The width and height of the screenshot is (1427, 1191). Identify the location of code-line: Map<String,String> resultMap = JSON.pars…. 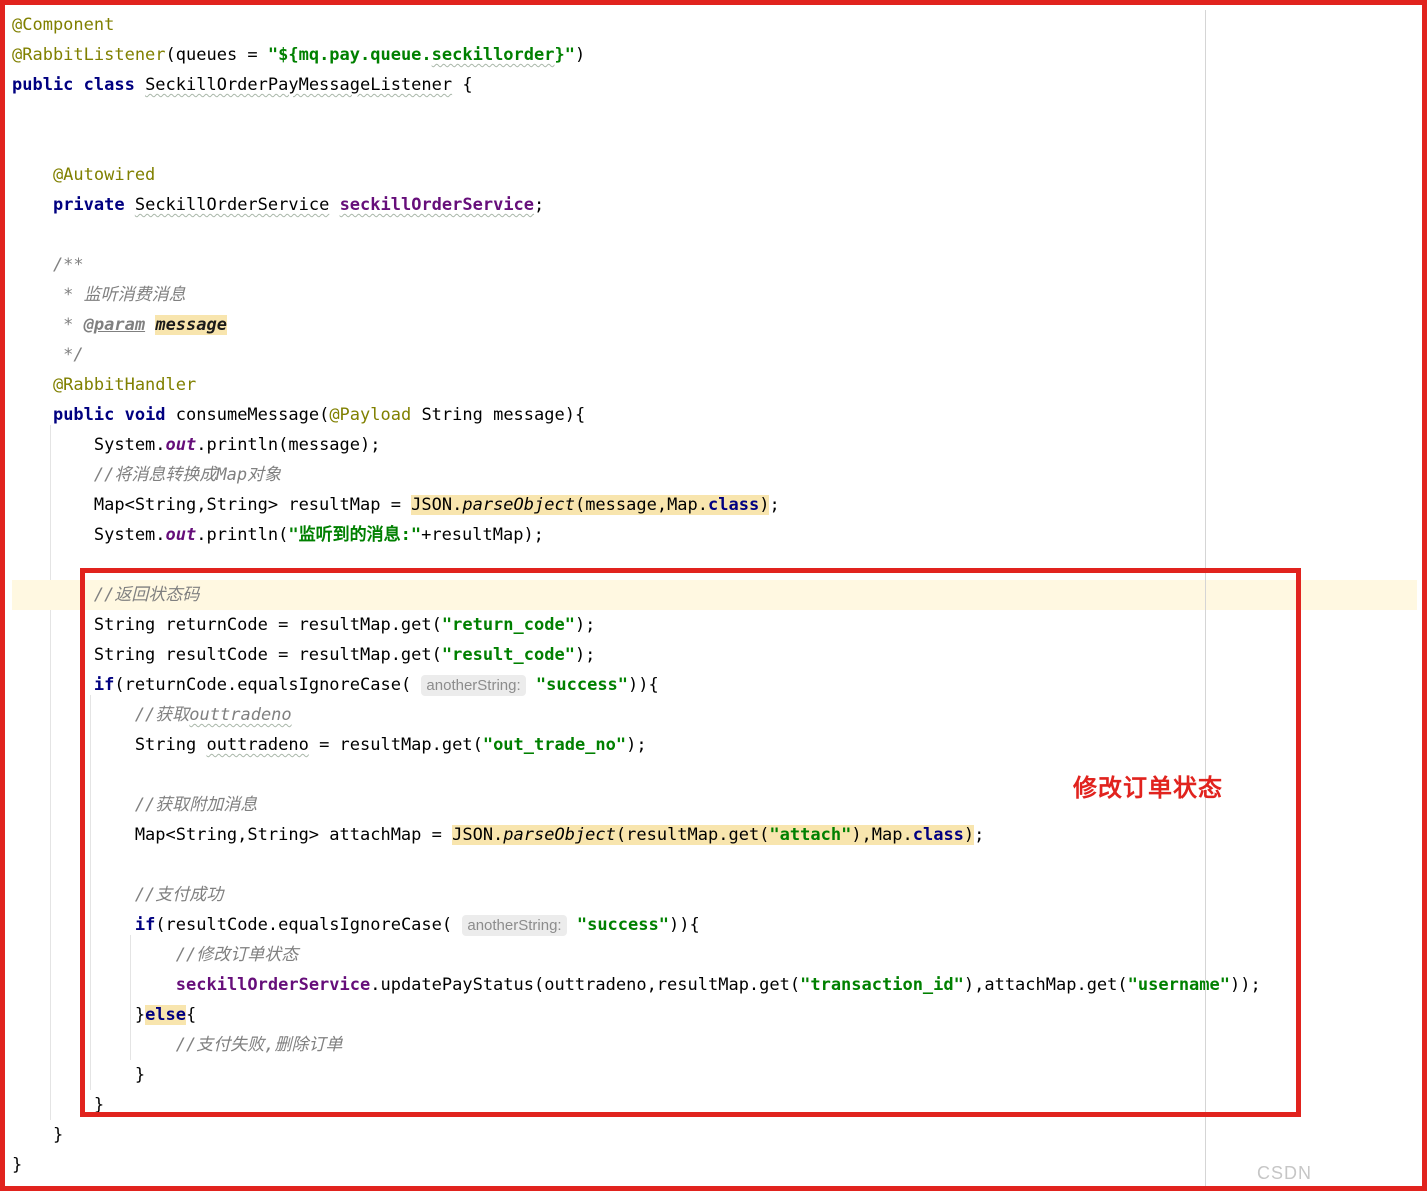
(714, 505).